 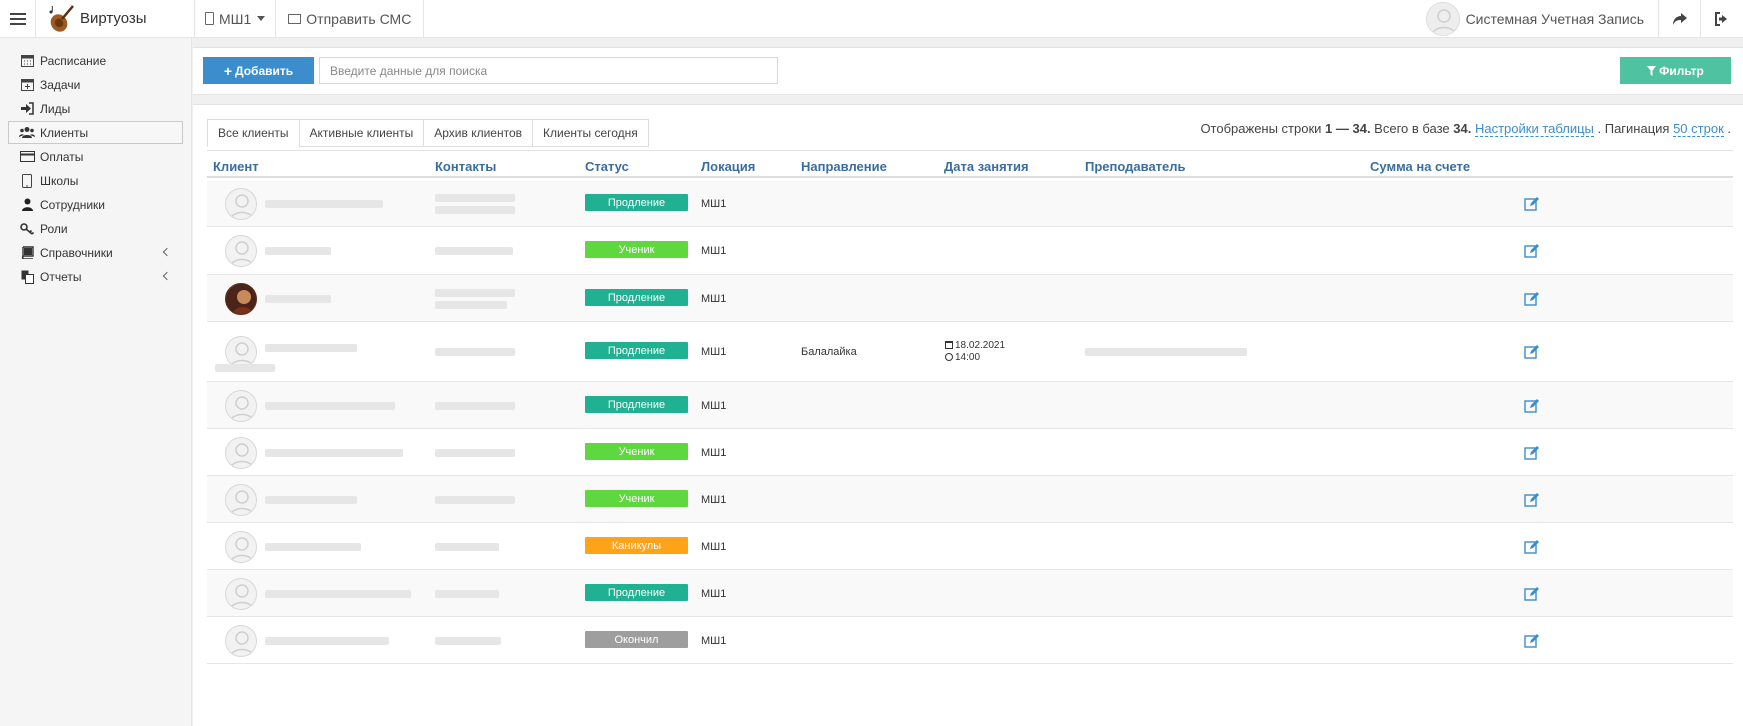 What do you see at coordinates (1633, 128) in the screenshot?
I see `info-sep: . Пагинация` at bounding box center [1633, 128].